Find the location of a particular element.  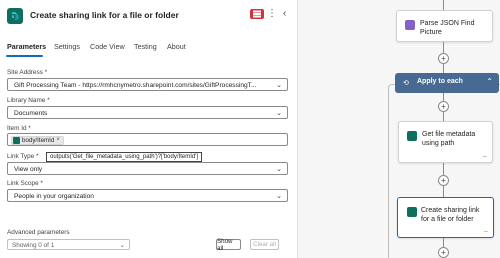

svg-text: S is located at coordinates (13, 16).